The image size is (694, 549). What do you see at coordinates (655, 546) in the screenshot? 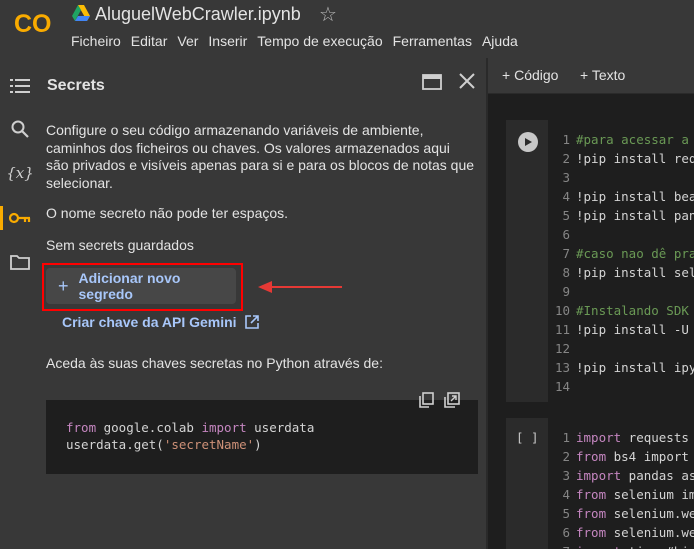
I see `code-text: time #bi` at bounding box center [655, 546].